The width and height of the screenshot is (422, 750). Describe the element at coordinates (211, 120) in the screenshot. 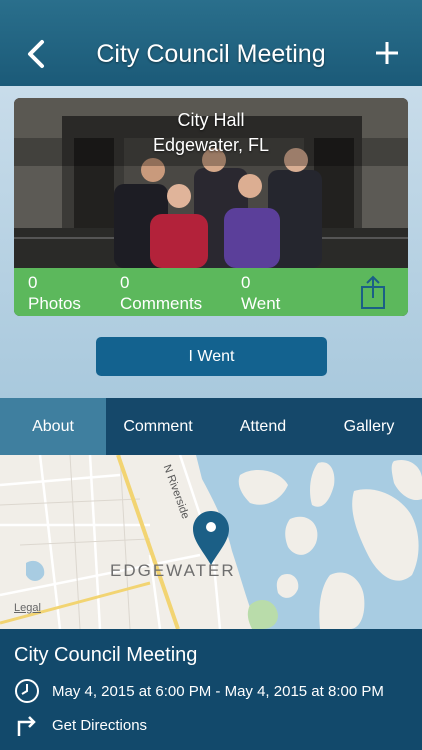

I see `place-name: City Hall` at that location.